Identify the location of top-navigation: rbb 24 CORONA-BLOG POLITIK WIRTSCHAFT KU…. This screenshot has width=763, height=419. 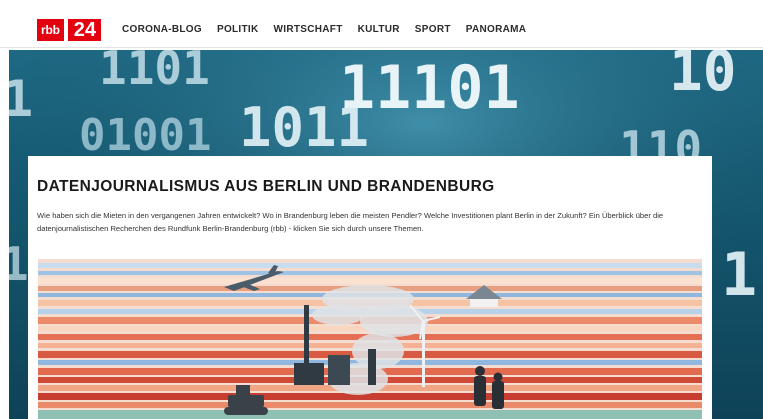
(381, 24).